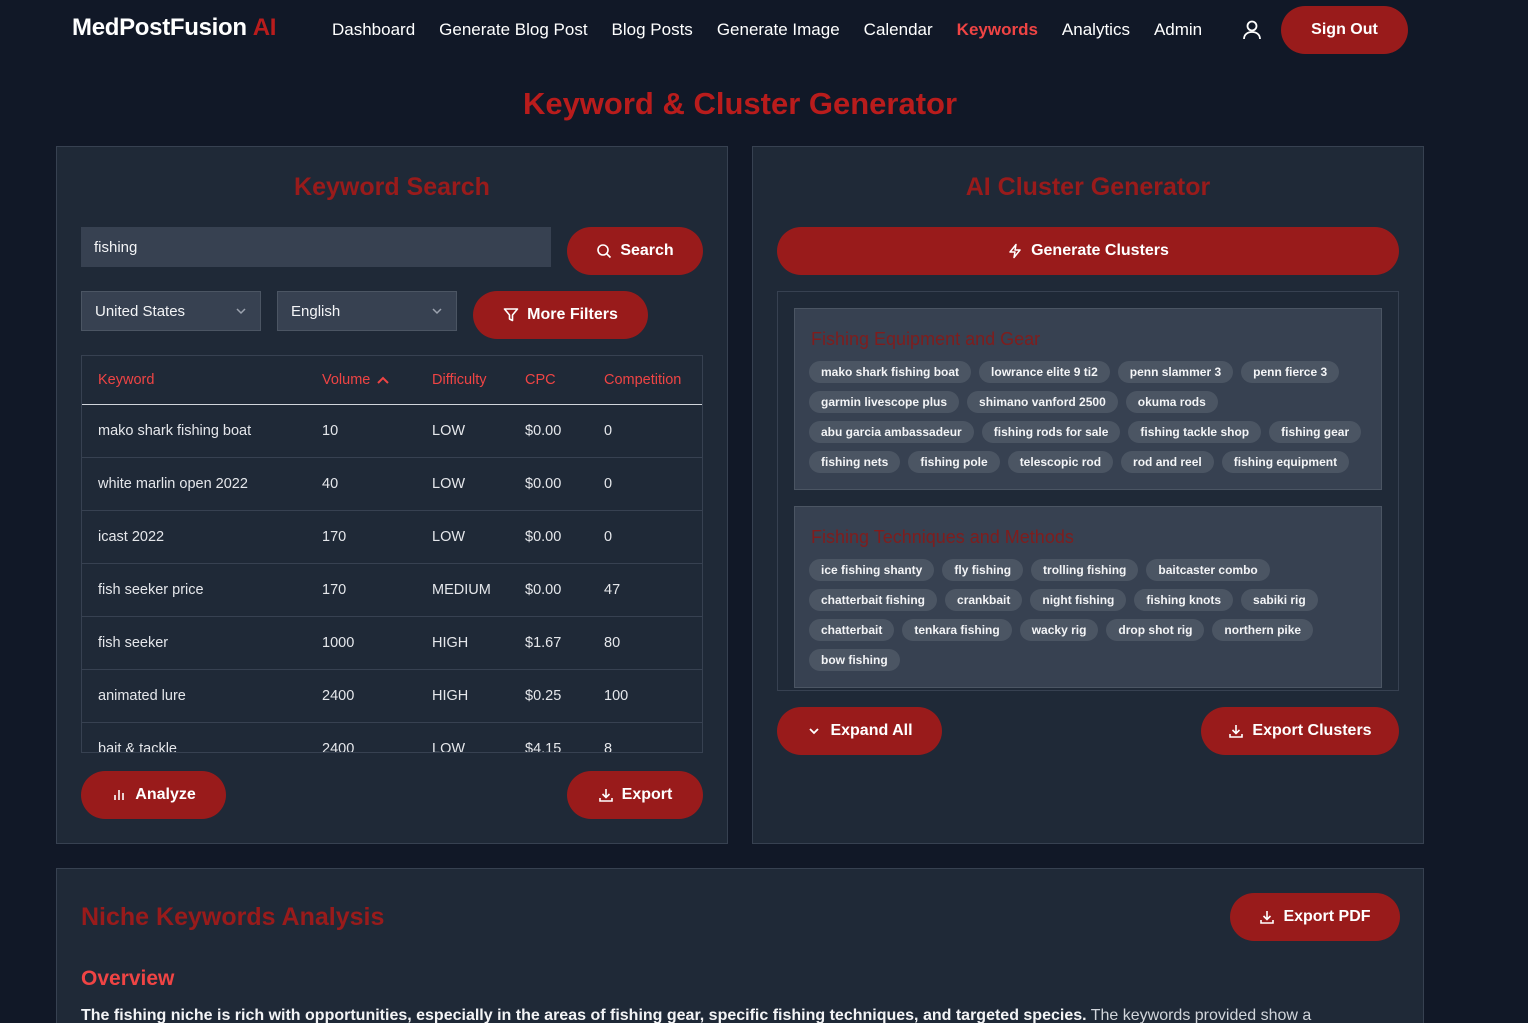  What do you see at coordinates (126, 380) in the screenshot?
I see `column-header-keyword: Keyword` at bounding box center [126, 380].